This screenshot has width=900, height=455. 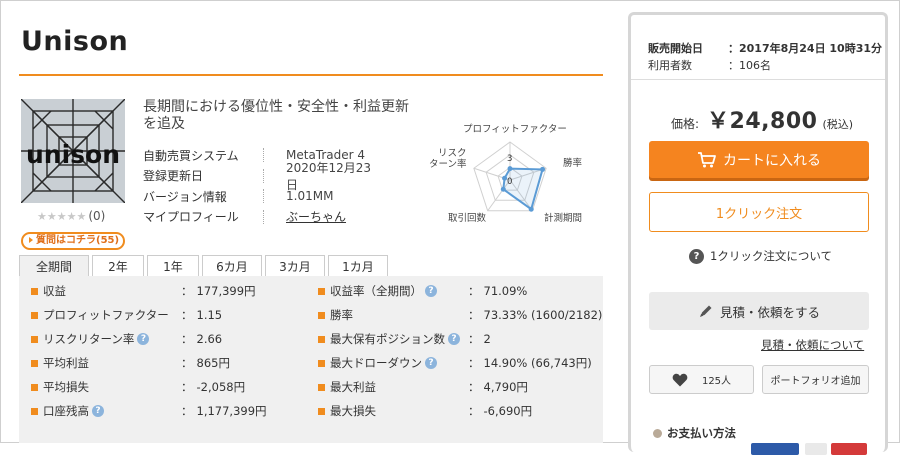 What do you see at coordinates (54, 291) in the screenshot?
I see `stat-label: 収益` at bounding box center [54, 291].